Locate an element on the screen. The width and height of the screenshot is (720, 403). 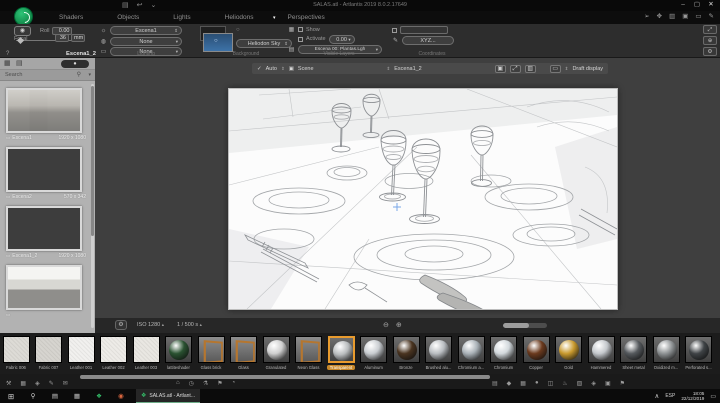
task-view-icon: ▤ is located at coordinates (55, 396).